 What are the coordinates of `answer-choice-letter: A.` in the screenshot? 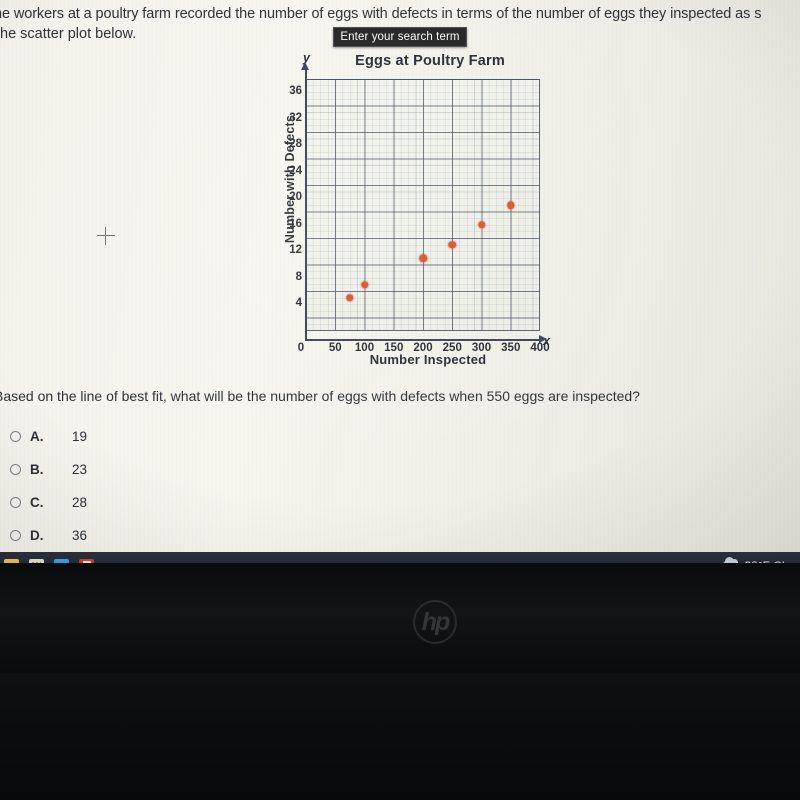 It's located at (37, 436).